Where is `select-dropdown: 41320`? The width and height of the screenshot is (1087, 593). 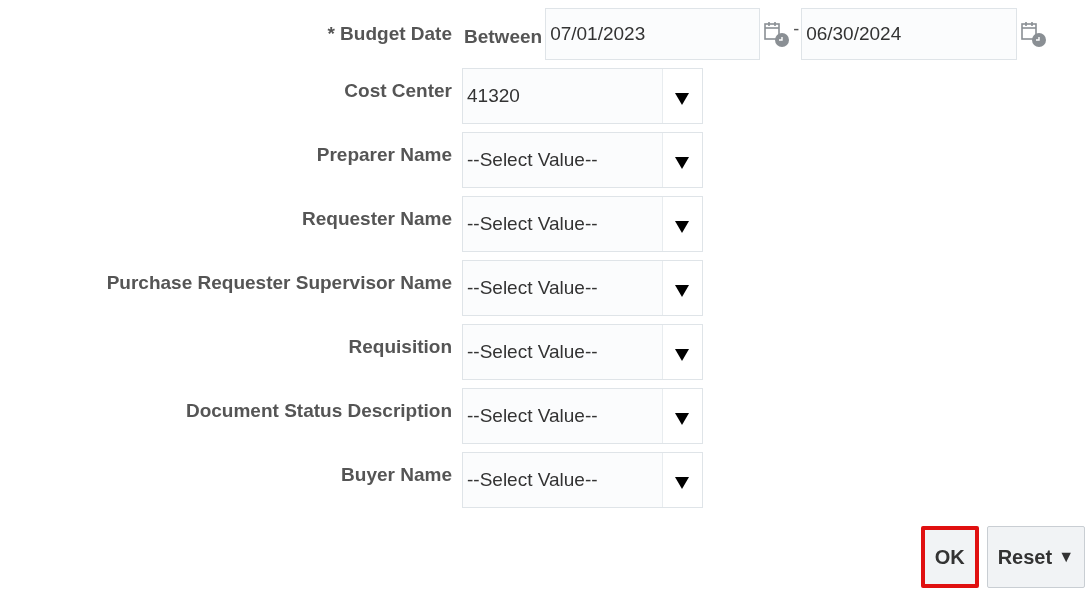
select-dropdown: 41320 is located at coordinates (582, 96).